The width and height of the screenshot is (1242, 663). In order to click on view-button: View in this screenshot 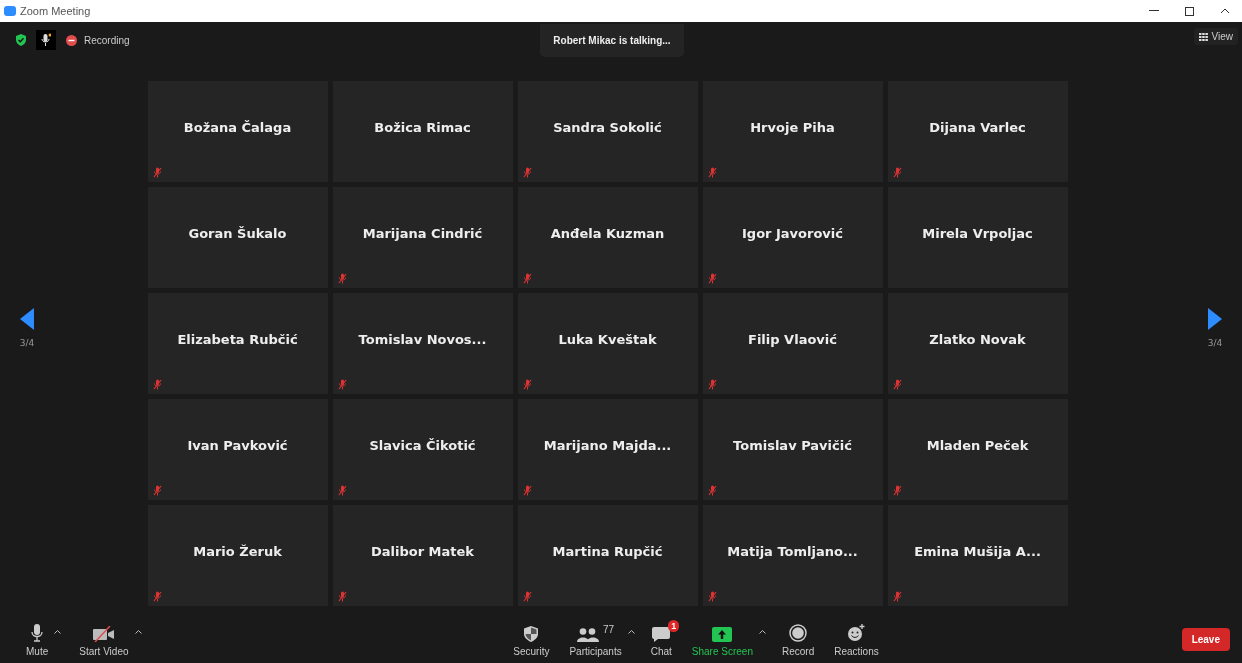, I will do `click(1216, 36)`.